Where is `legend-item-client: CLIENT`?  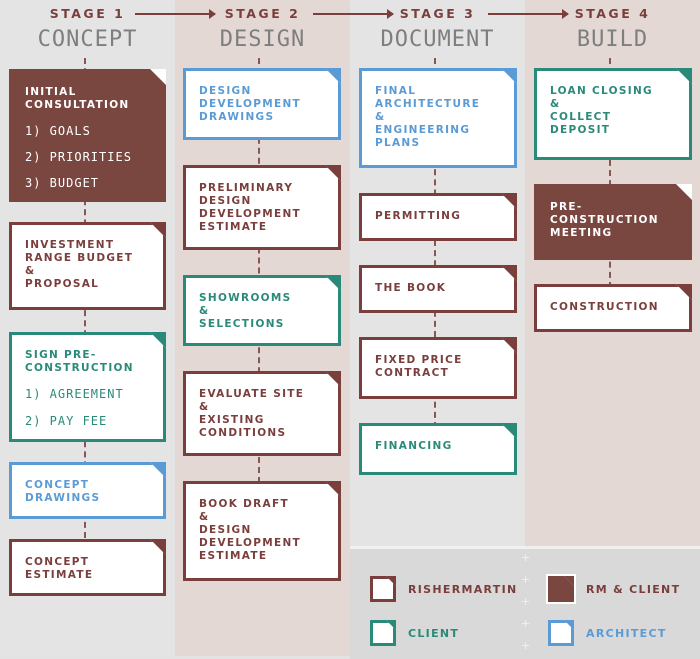
legend-item-client: CLIENT is located at coordinates (414, 633).